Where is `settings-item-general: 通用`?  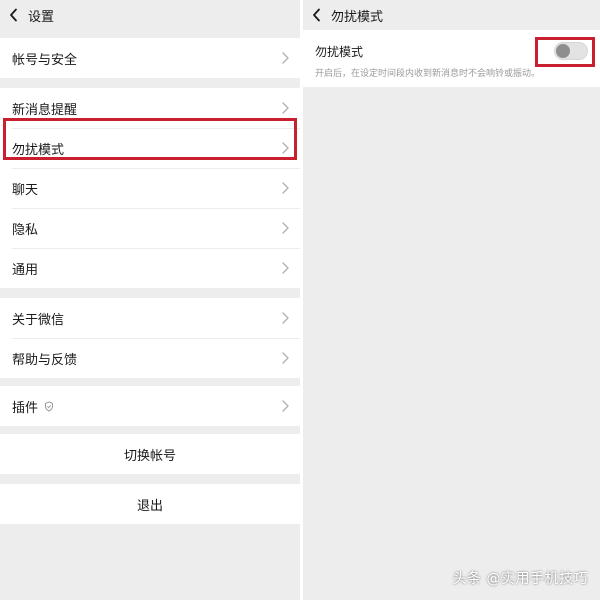 settings-item-general: 通用 is located at coordinates (150, 268).